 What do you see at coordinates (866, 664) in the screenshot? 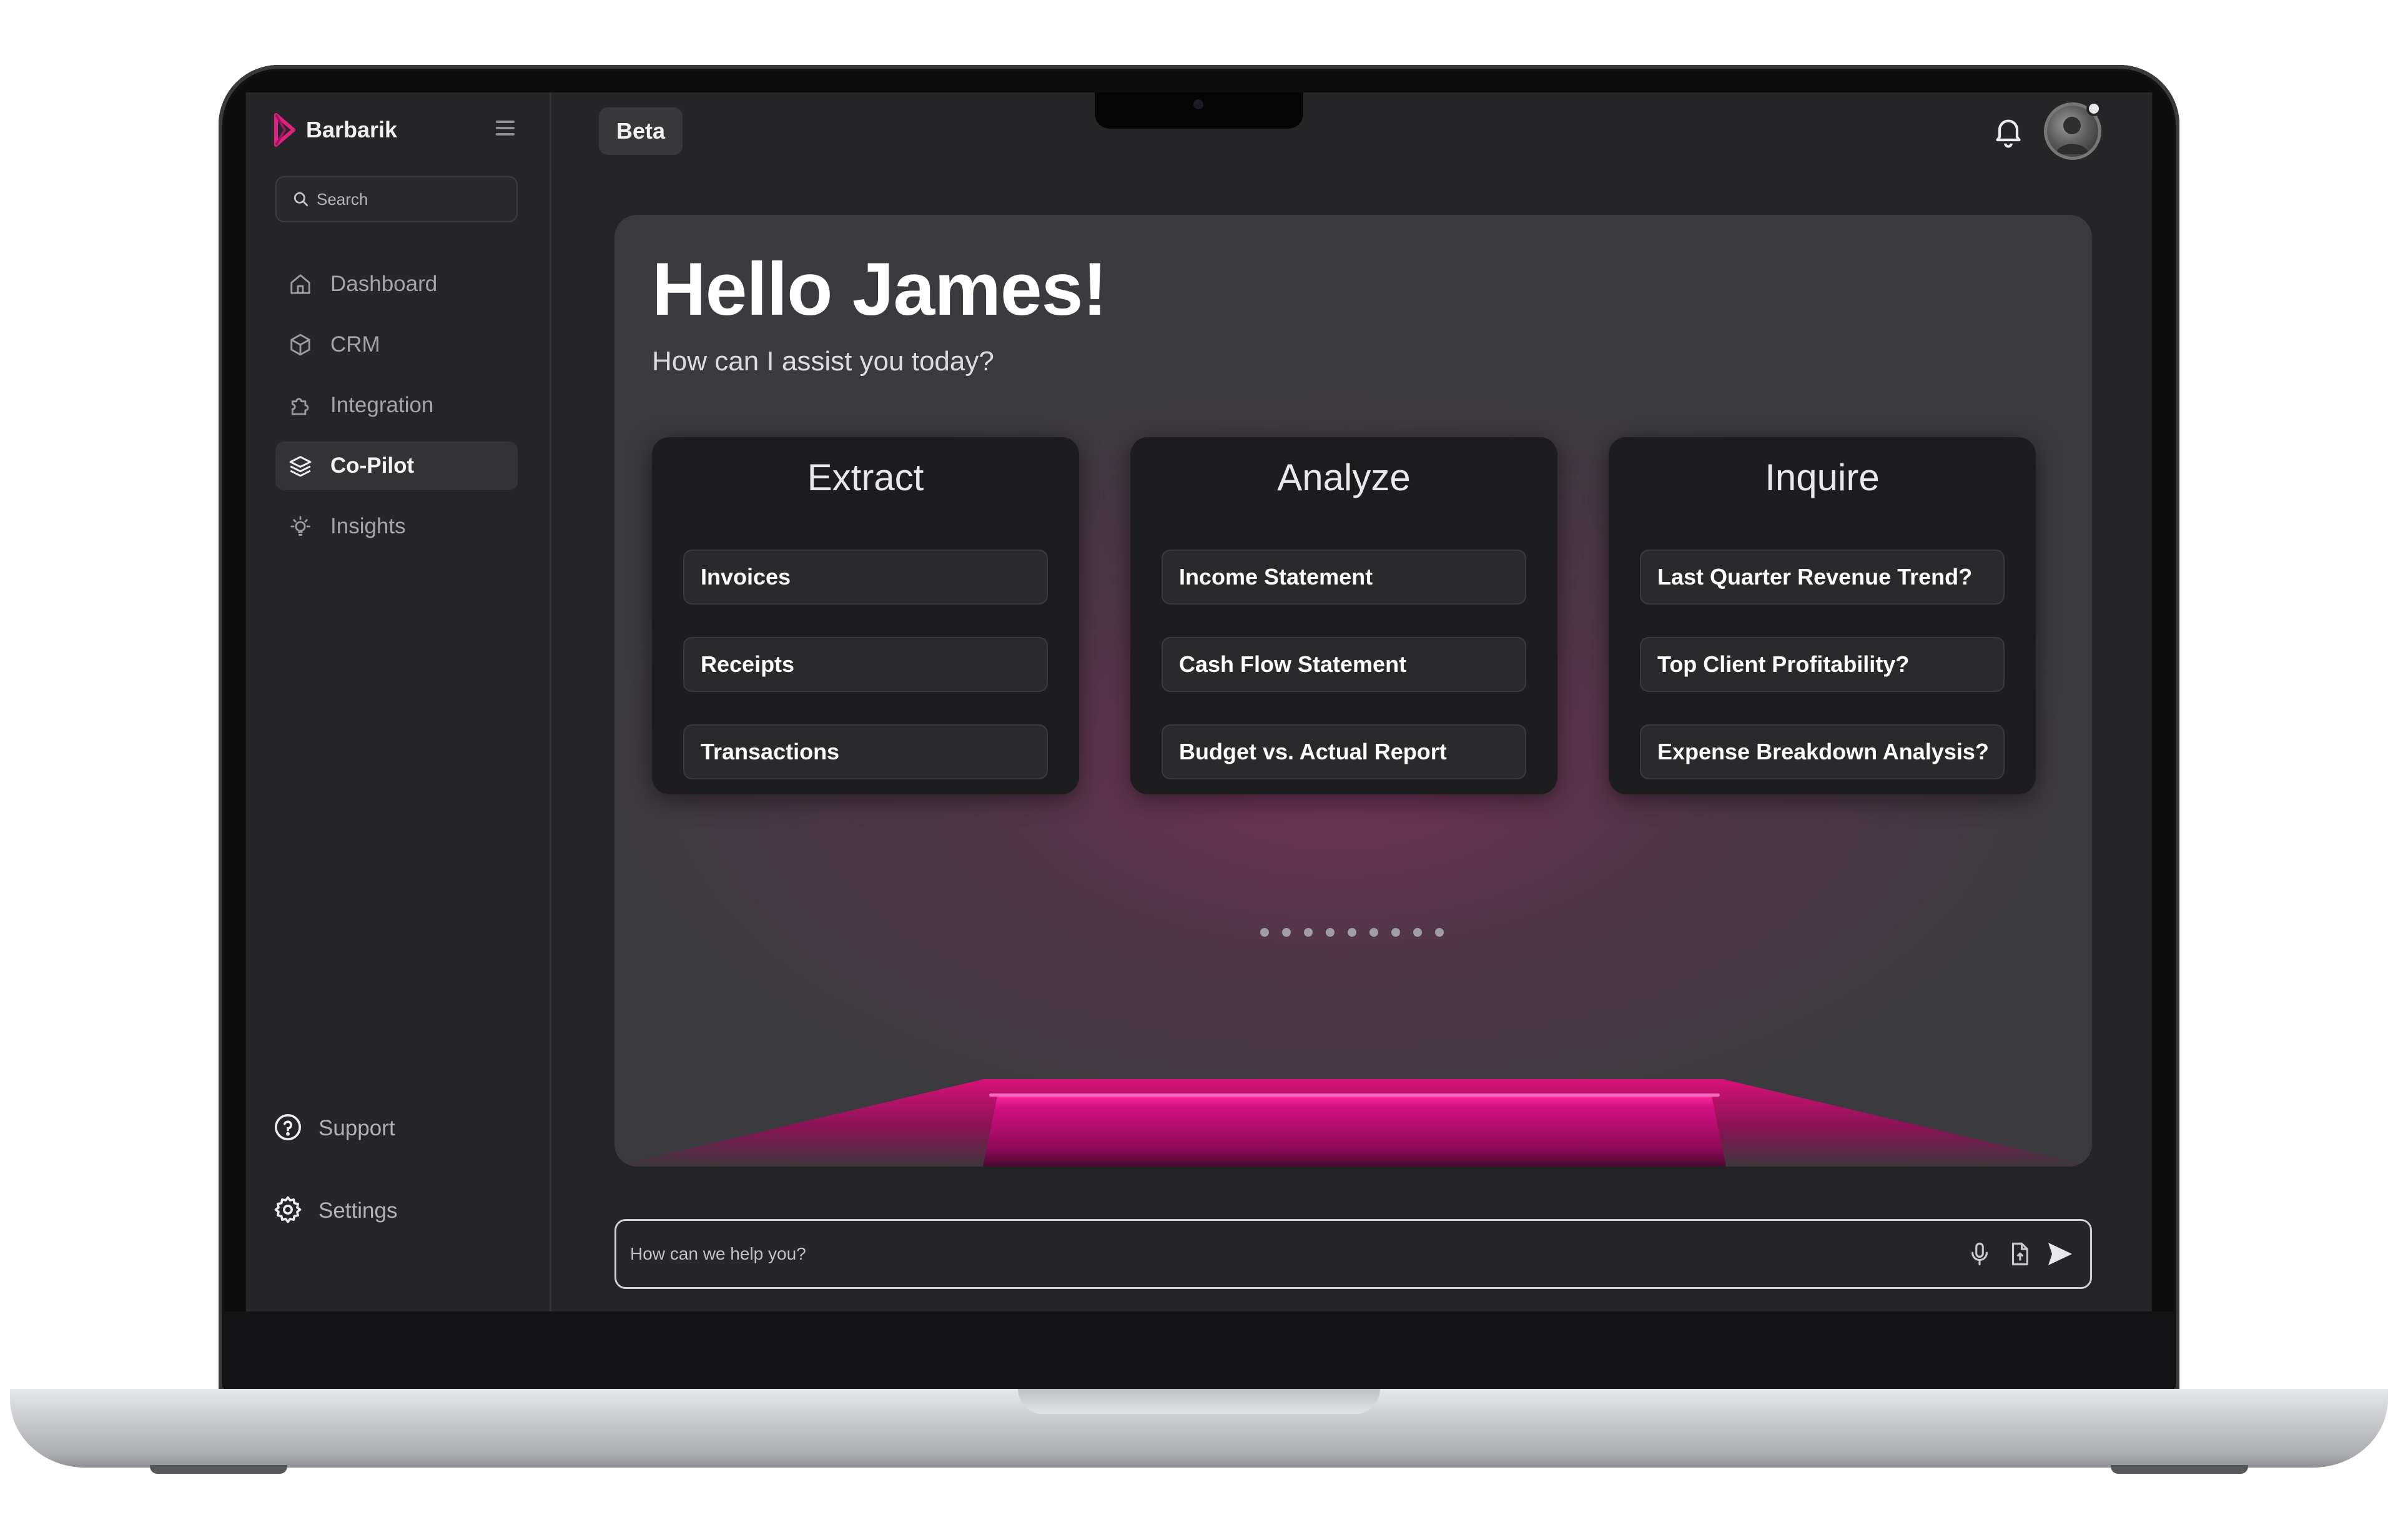
I see `option-receipts: Receipts` at bounding box center [866, 664].